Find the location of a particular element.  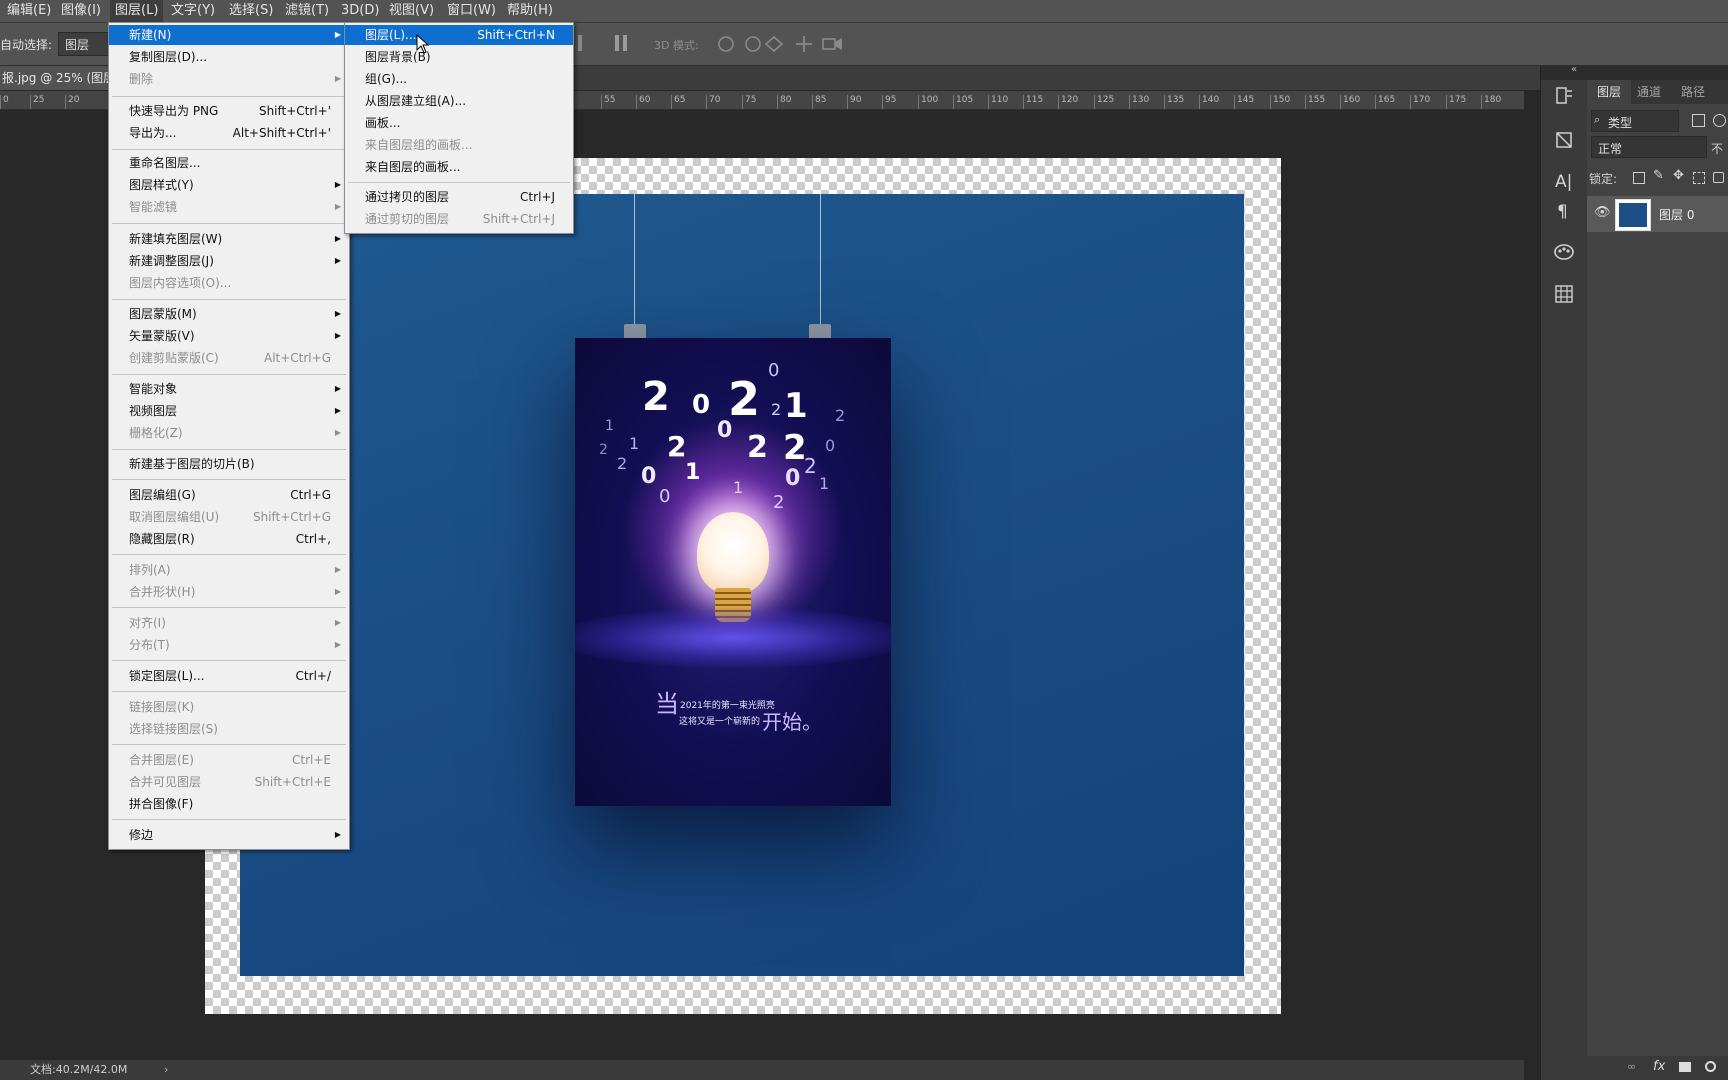

menu-item-layer-mask: 图层蒙版(M) ▶ is located at coordinates (229, 314).